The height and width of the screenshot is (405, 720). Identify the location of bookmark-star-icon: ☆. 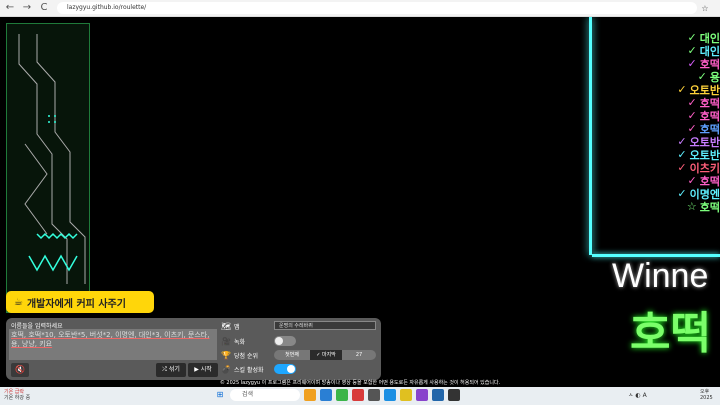
(705, 8).